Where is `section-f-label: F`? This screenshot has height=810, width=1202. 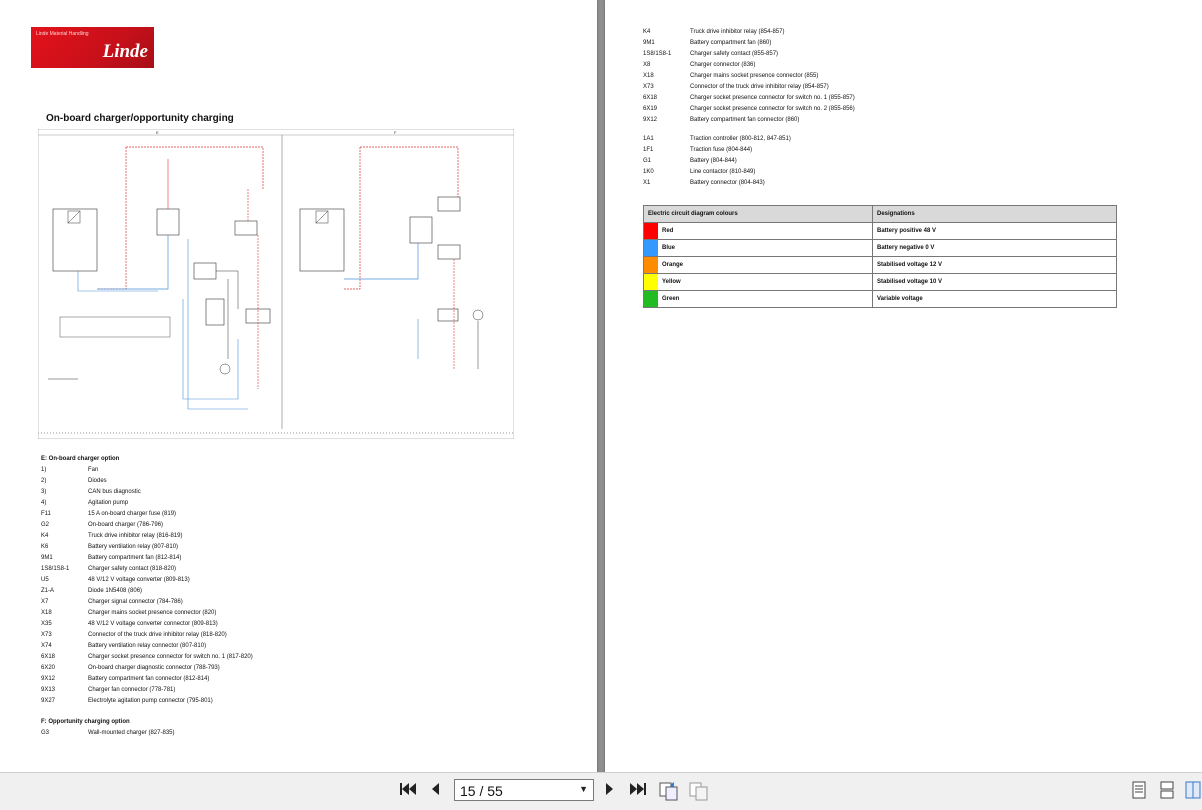
section-f-label: F is located at coordinates (395, 132).